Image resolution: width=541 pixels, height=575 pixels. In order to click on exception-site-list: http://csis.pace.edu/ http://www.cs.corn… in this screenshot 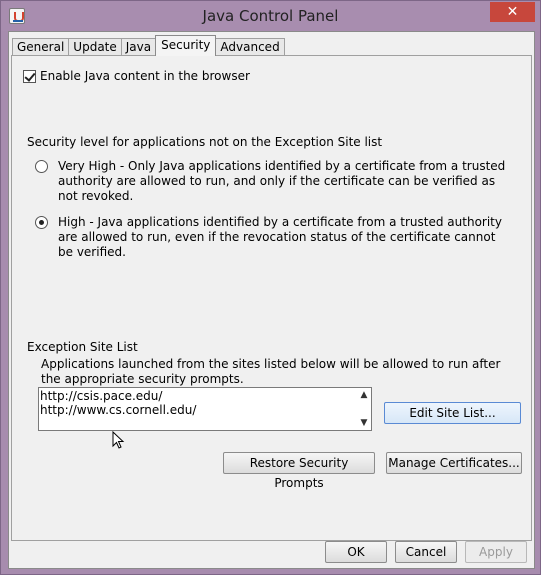, I will do `click(205, 409)`.